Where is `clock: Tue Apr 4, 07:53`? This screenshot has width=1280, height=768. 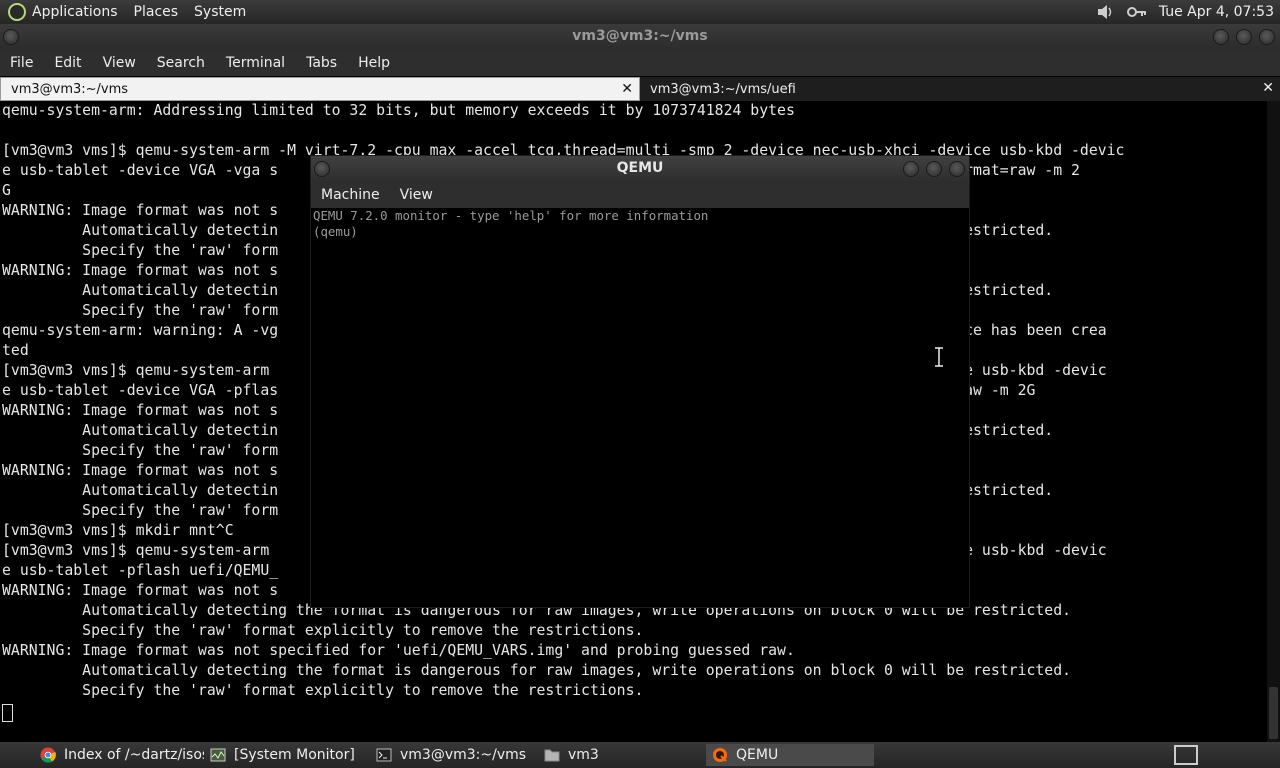
clock: Tue Apr 4, 07:53 is located at coordinates (1216, 12).